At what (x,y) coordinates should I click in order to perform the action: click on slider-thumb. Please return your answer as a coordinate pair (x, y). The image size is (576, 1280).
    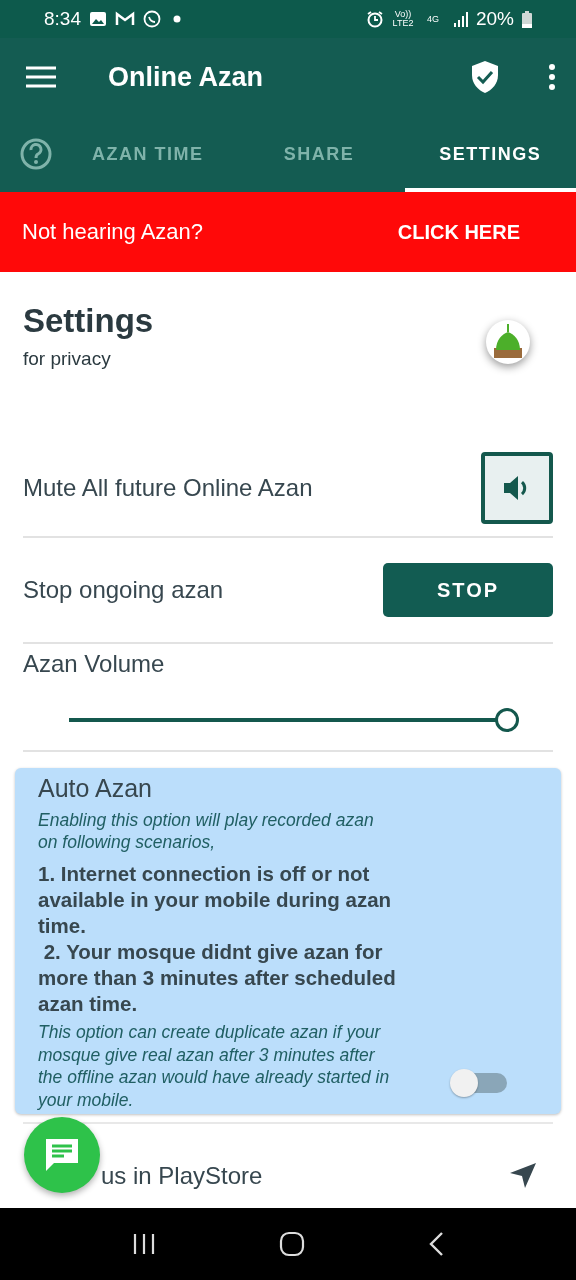
    Looking at the image, I should click on (507, 720).